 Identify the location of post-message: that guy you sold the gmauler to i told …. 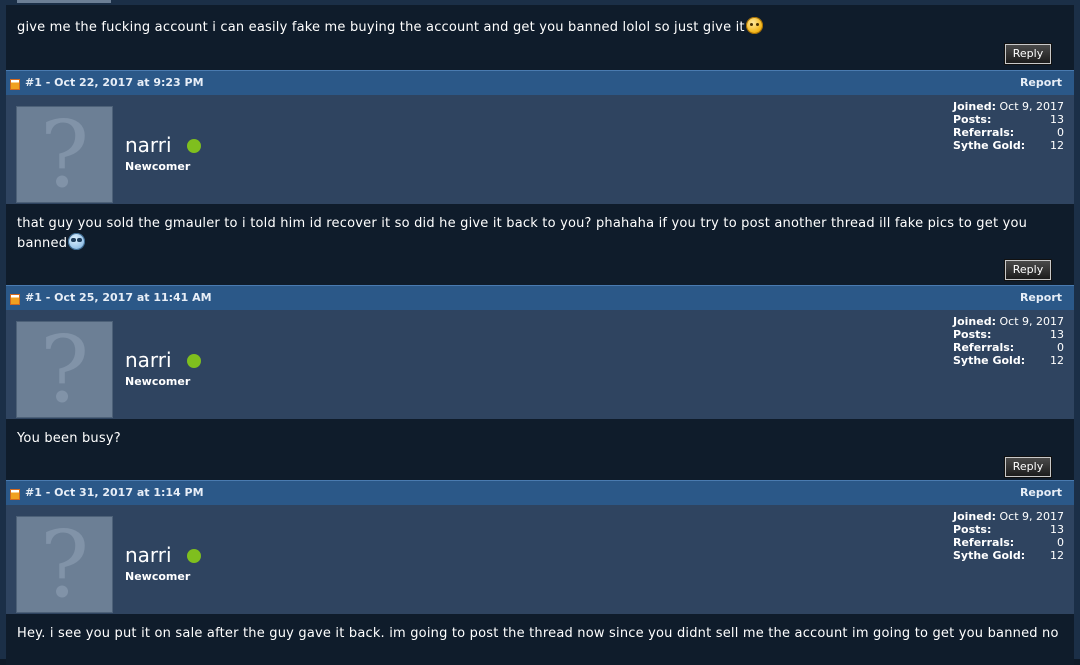
(540, 244).